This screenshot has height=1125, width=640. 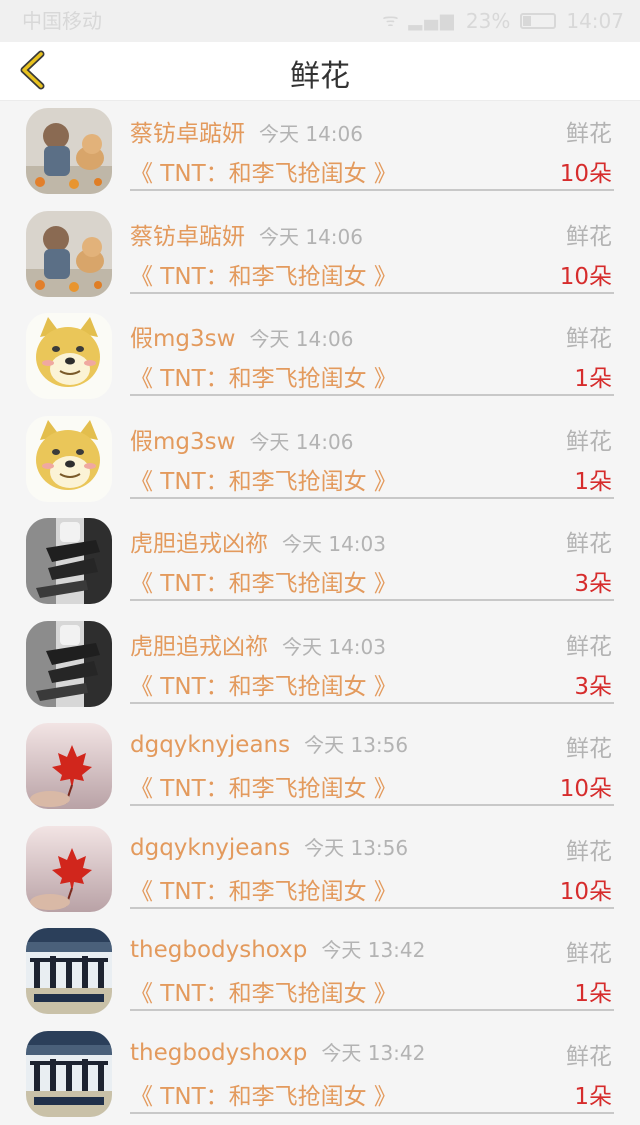 I want to click on signal-icon: ᯤ ▂▄▆, so click(x=419, y=21).